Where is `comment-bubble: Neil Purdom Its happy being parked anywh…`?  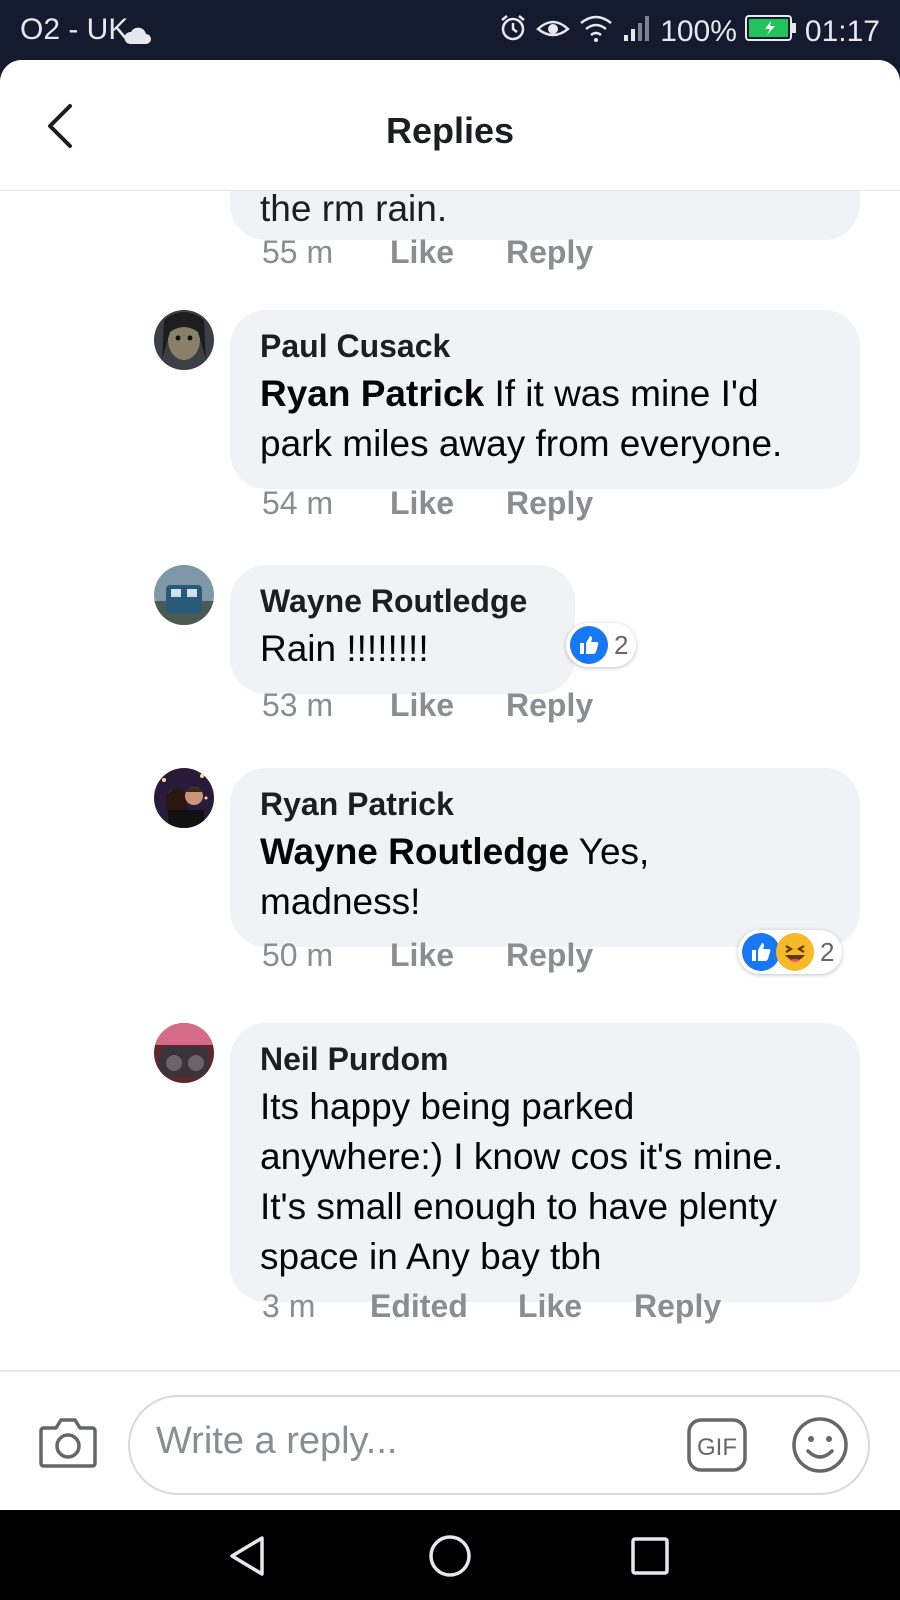 comment-bubble: Neil Purdom Its happy being parked anywh… is located at coordinates (545, 1162).